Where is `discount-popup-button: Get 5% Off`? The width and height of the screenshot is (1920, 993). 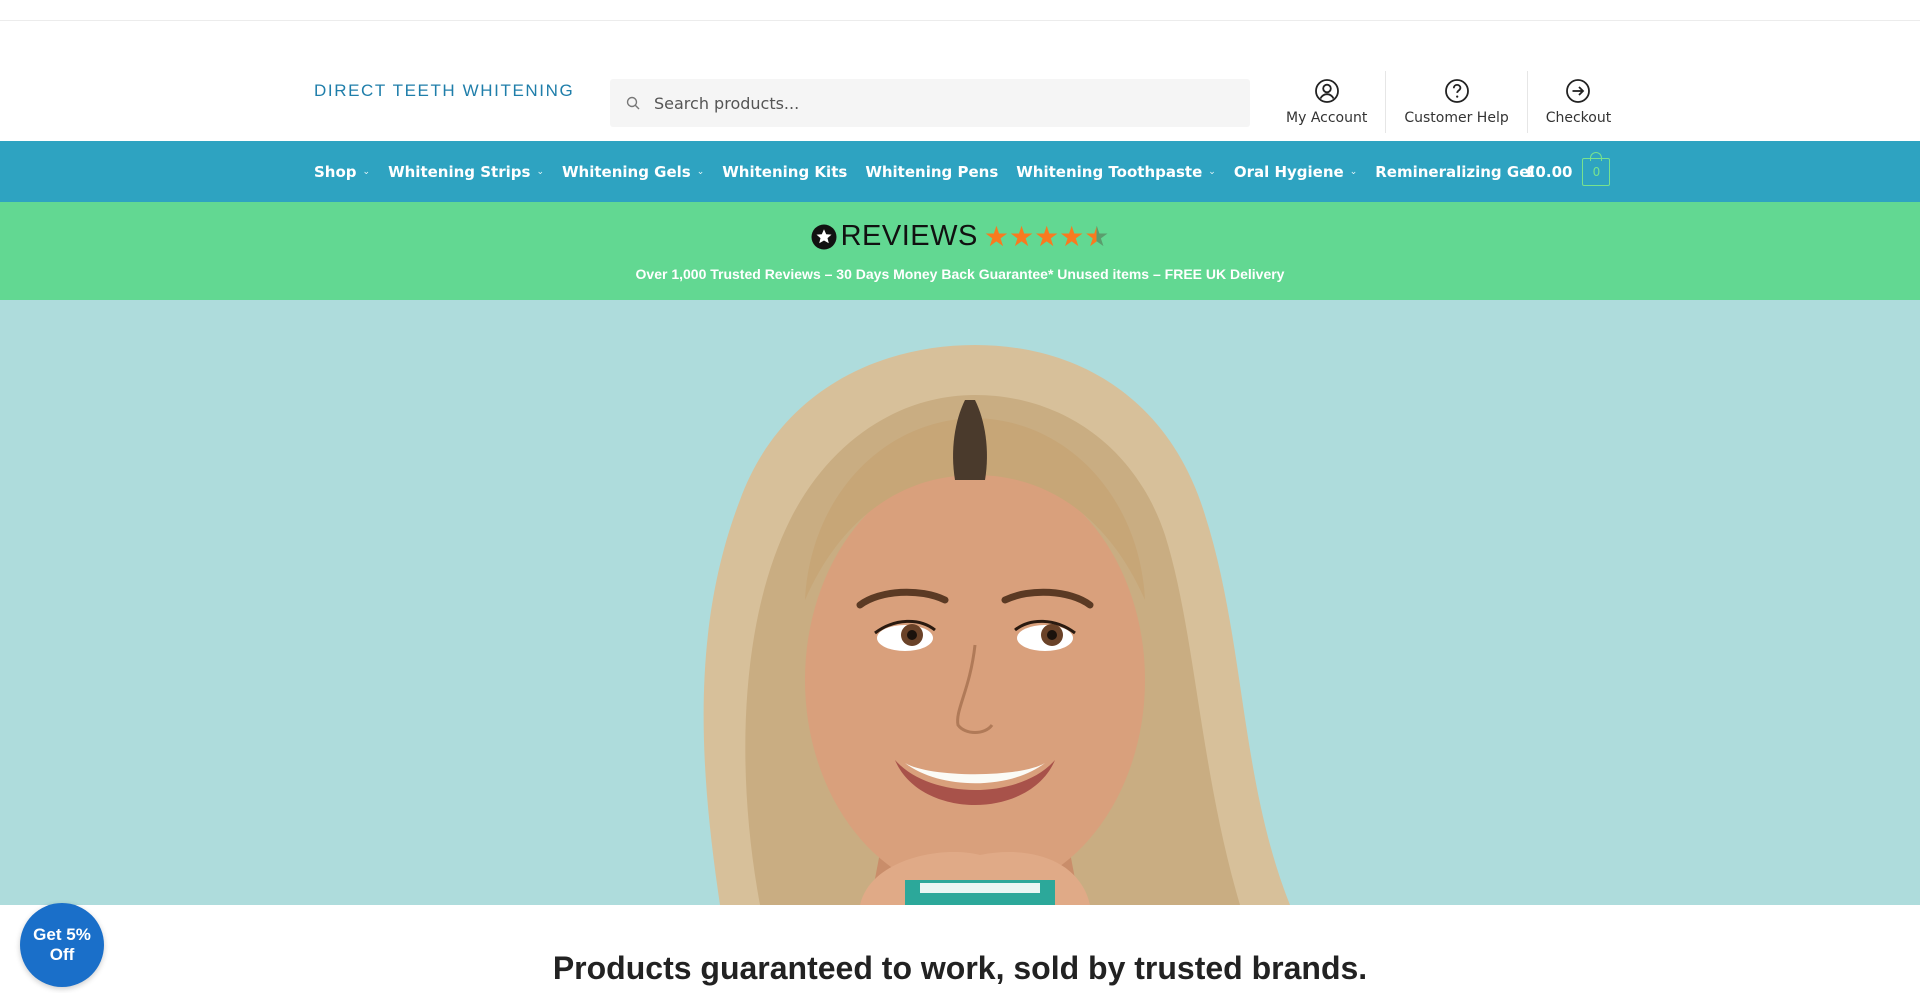
discount-popup-button: Get 5% Off is located at coordinates (62, 945).